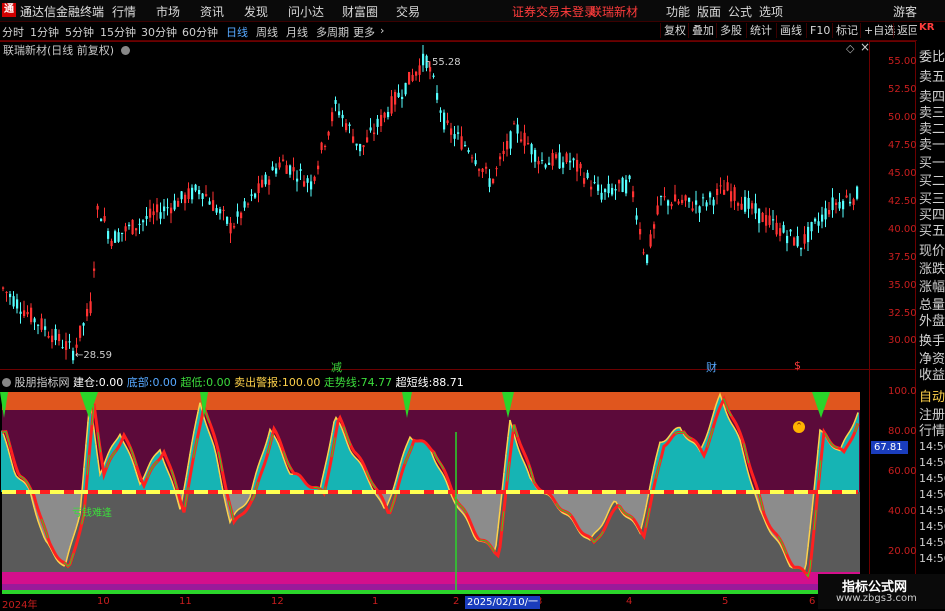 Image resolution: width=945 pixels, height=611 pixels. Describe the element at coordinates (124, 11) in the screenshot. I see `menu-market-quotes: 行情` at that location.